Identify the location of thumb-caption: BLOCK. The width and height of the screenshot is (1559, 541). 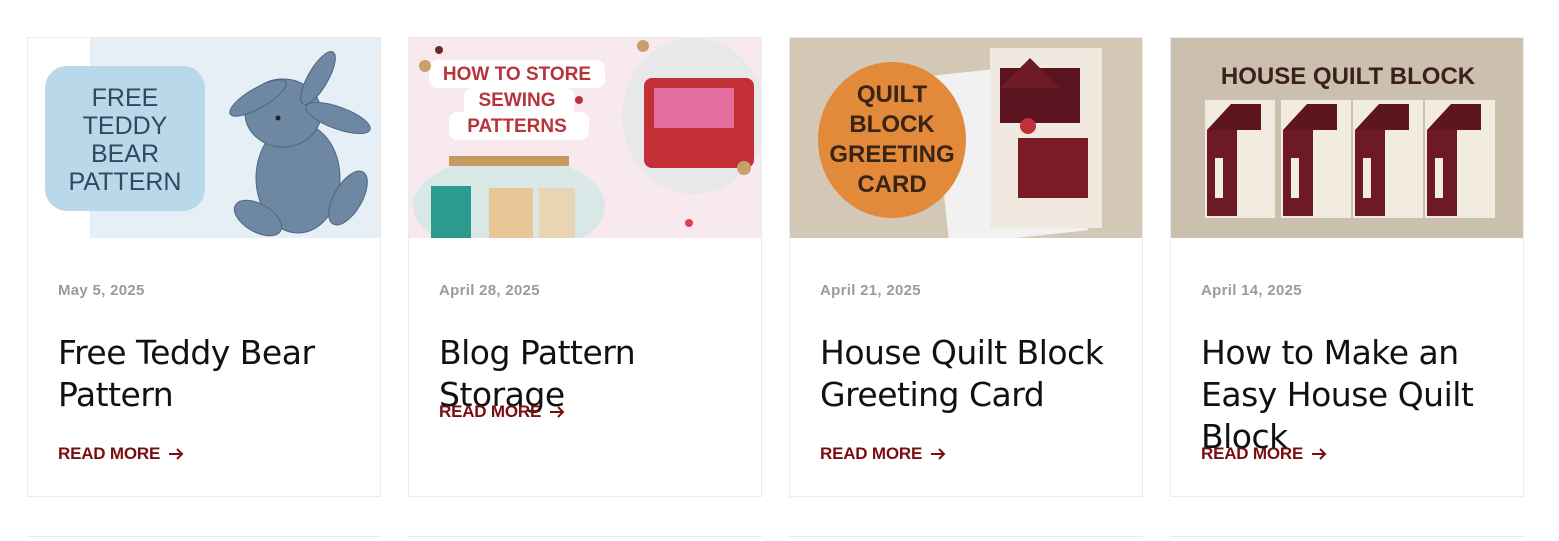
(892, 124).